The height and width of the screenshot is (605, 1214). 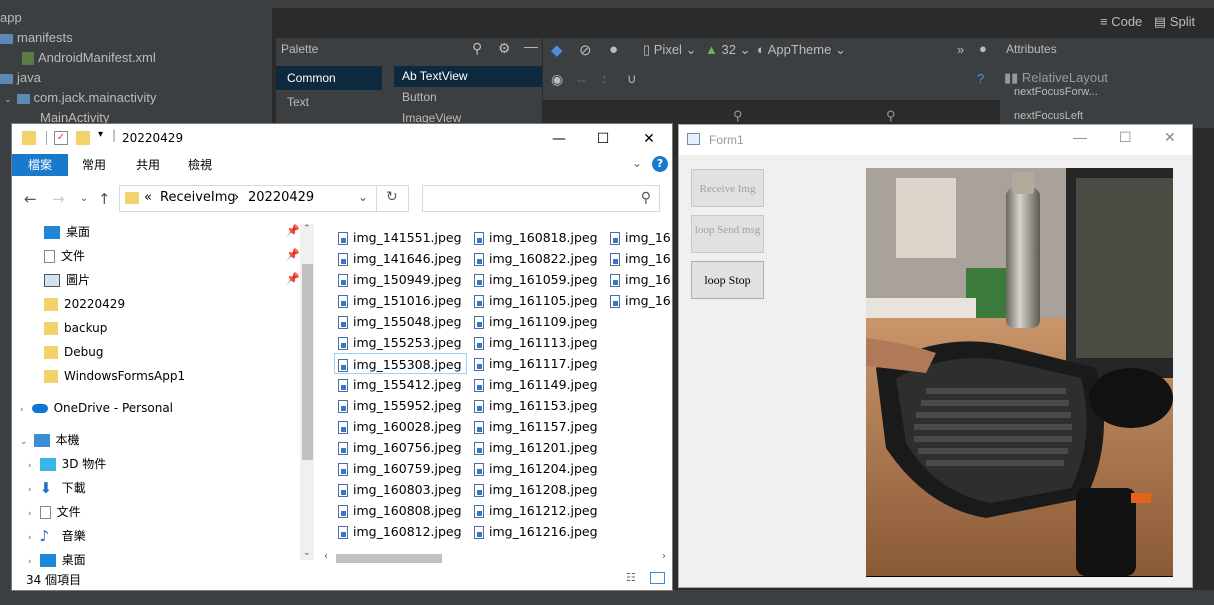 What do you see at coordinates (281, 197) in the screenshot?
I see `breadcrumb-current: 20220429` at bounding box center [281, 197].